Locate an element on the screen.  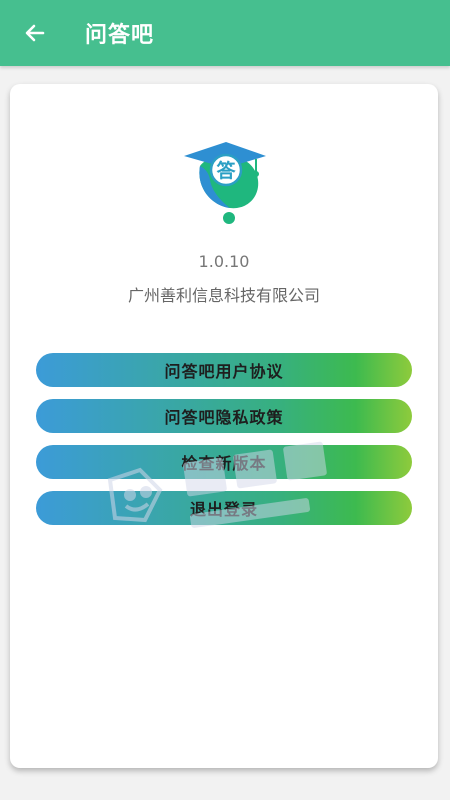
page-title: 问答吧 is located at coordinates (120, 35).